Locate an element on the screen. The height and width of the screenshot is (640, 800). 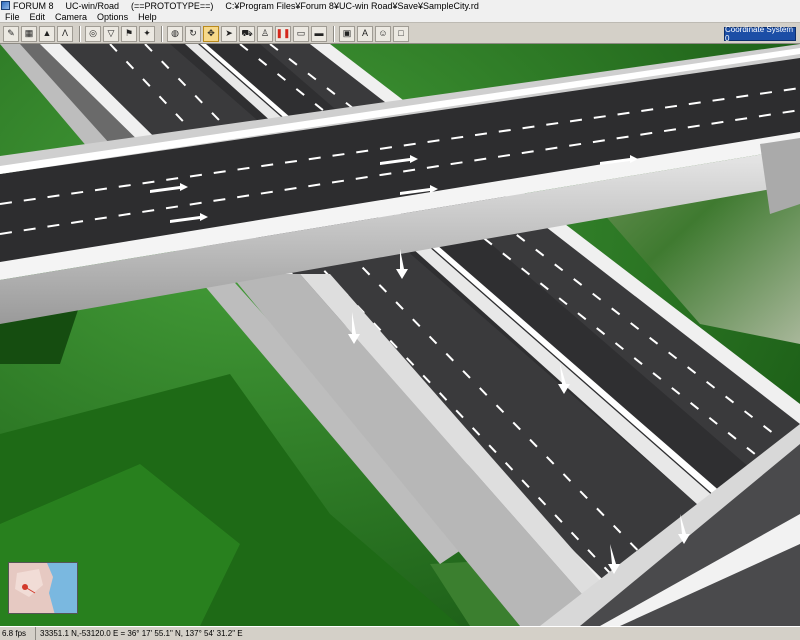
fps-readout: 6.8 fps is located at coordinates (18, 633).